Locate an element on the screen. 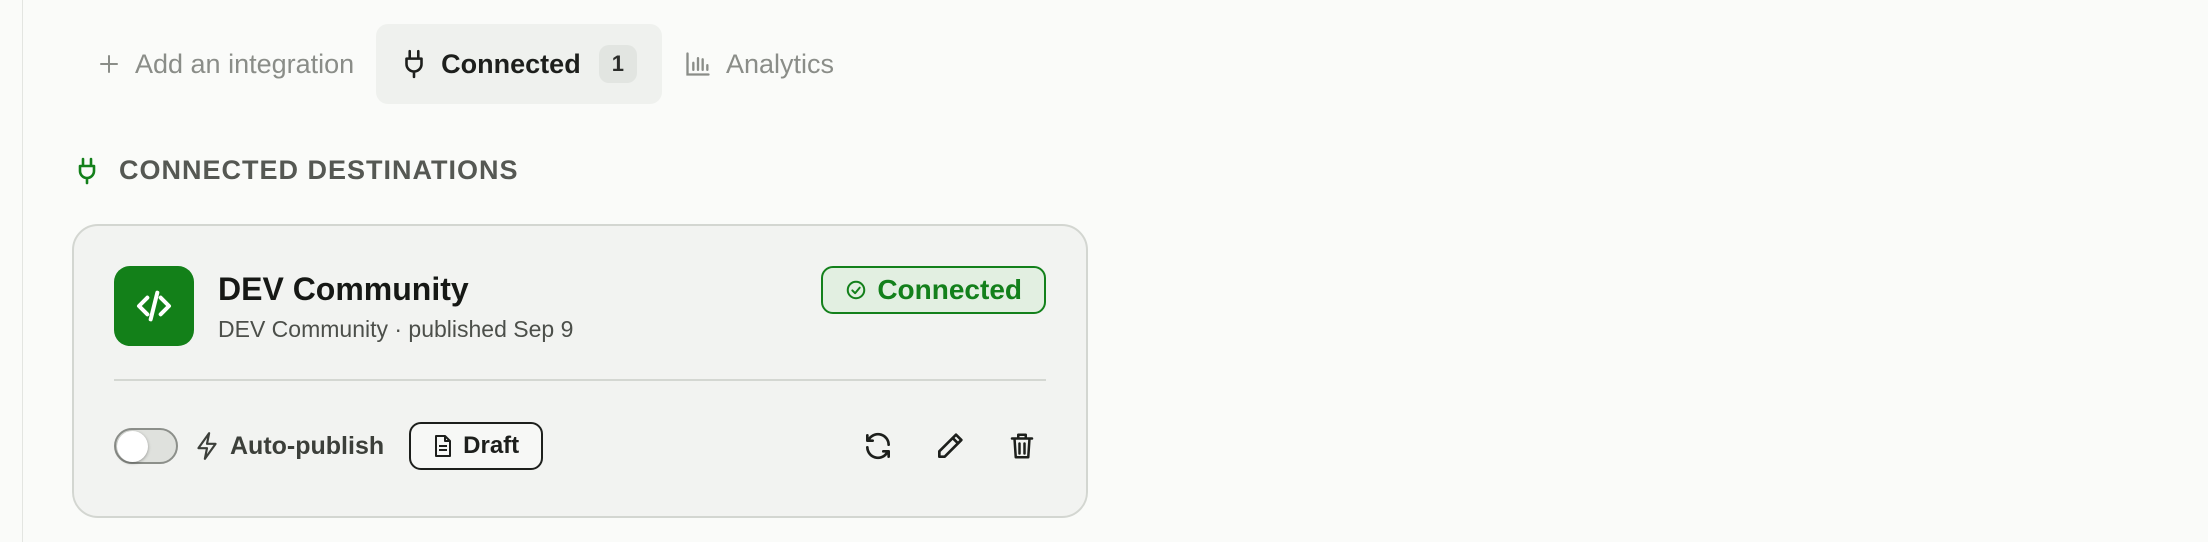 This screenshot has height=542, width=2208. plus-icon is located at coordinates (109, 64).